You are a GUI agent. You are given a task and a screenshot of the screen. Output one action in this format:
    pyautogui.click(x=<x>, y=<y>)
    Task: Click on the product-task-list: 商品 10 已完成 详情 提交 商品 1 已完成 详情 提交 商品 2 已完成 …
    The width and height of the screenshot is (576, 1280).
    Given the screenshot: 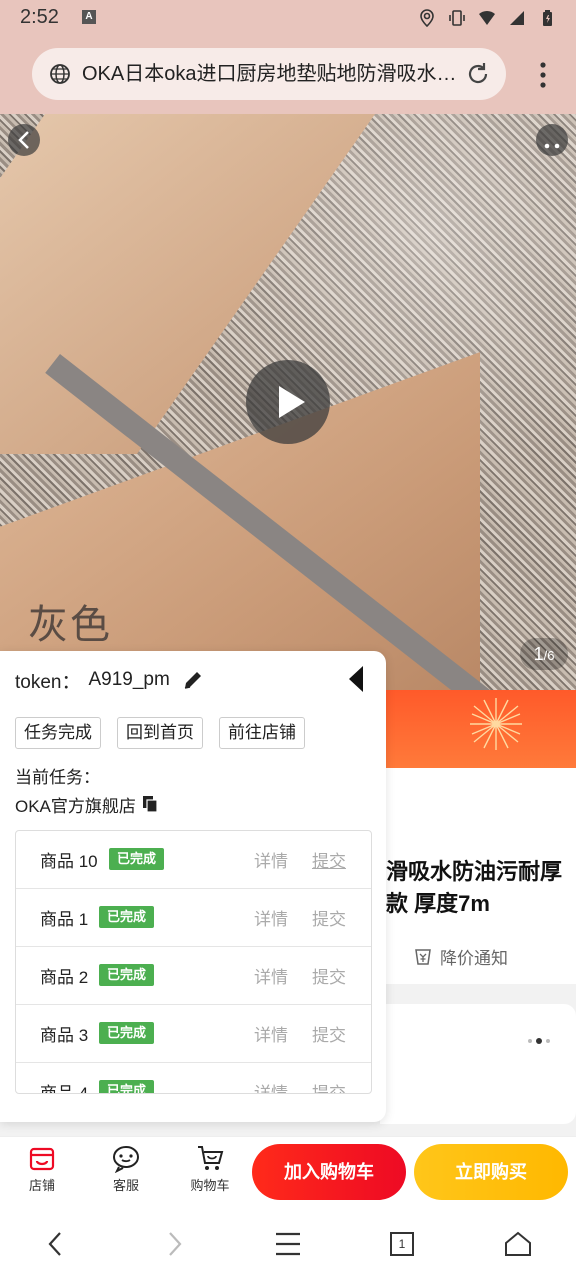 What is the action you would take?
    pyautogui.click(x=193, y=962)
    